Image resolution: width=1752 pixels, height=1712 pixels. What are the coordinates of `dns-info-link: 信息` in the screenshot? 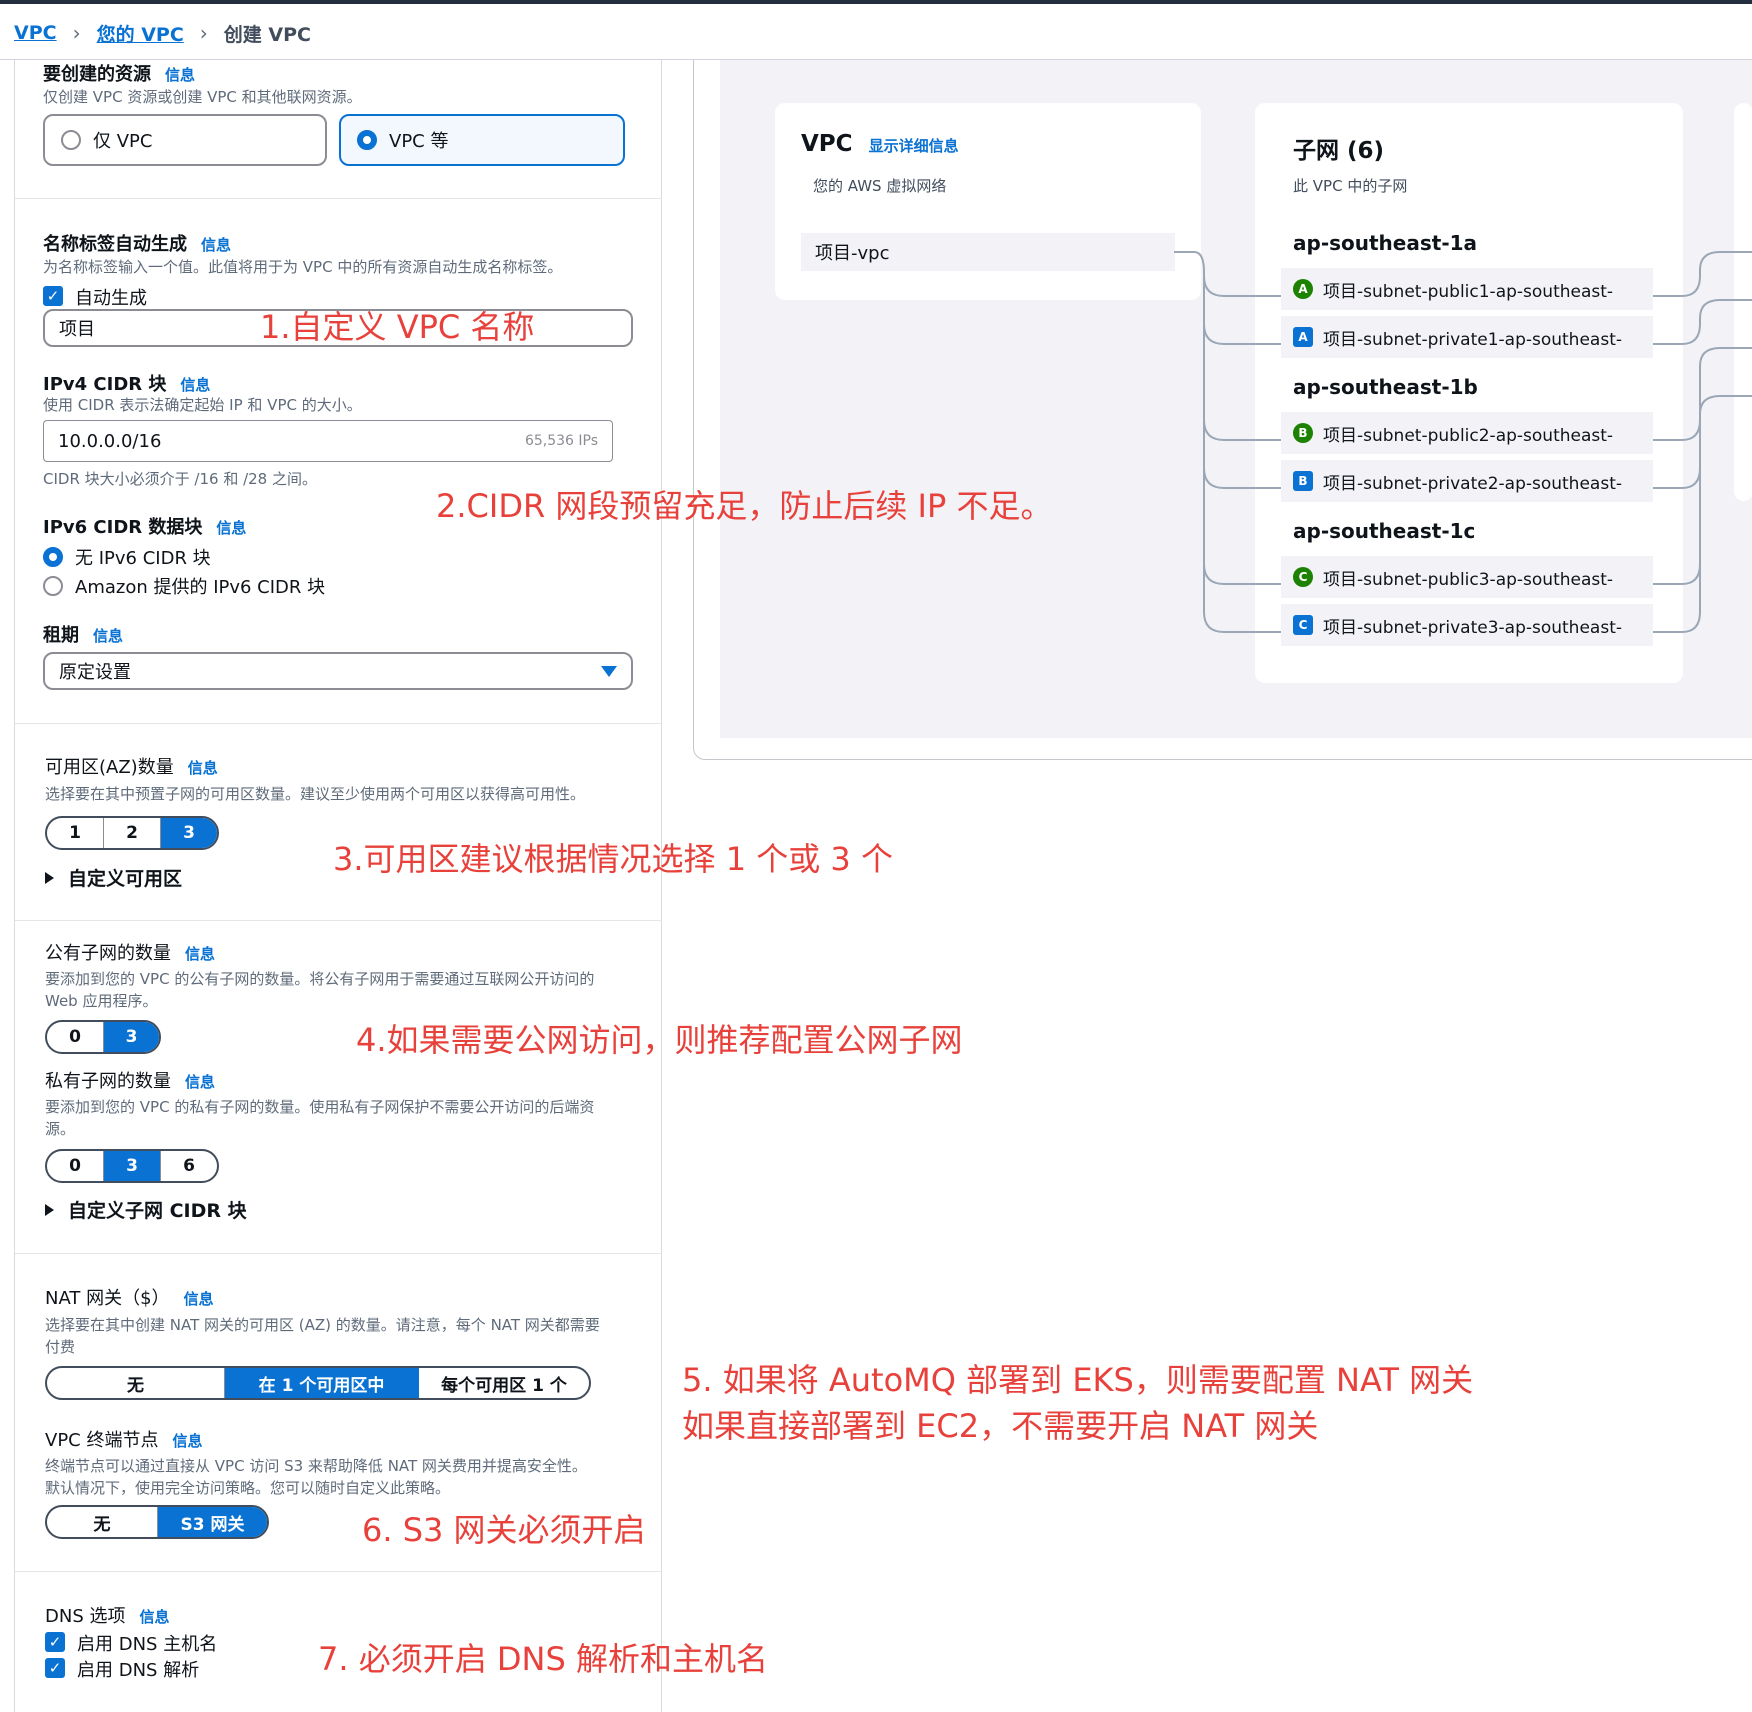 It's located at (154, 1617).